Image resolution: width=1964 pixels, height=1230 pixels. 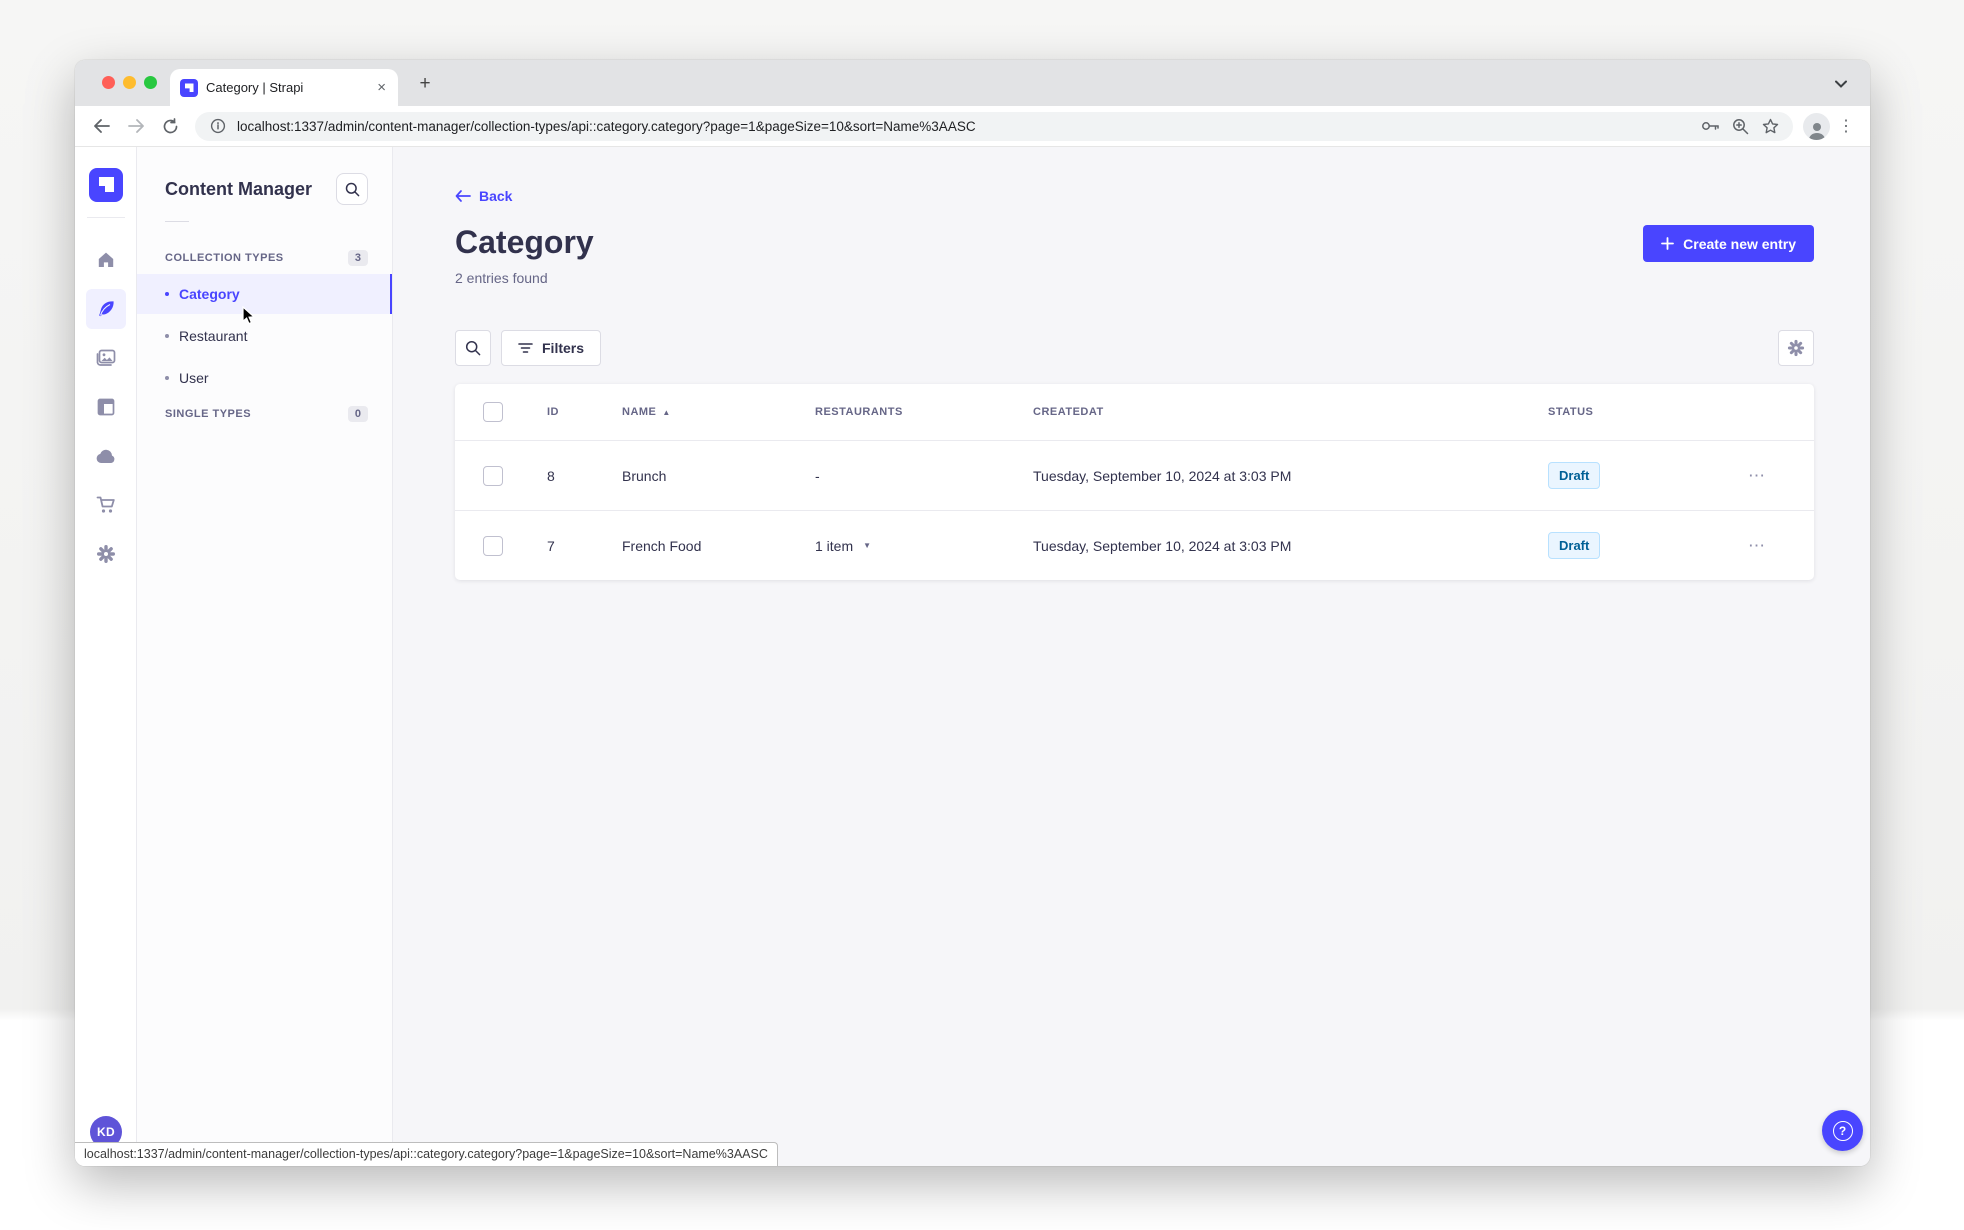 What do you see at coordinates (105, 185) in the screenshot?
I see `strapi-logo` at bounding box center [105, 185].